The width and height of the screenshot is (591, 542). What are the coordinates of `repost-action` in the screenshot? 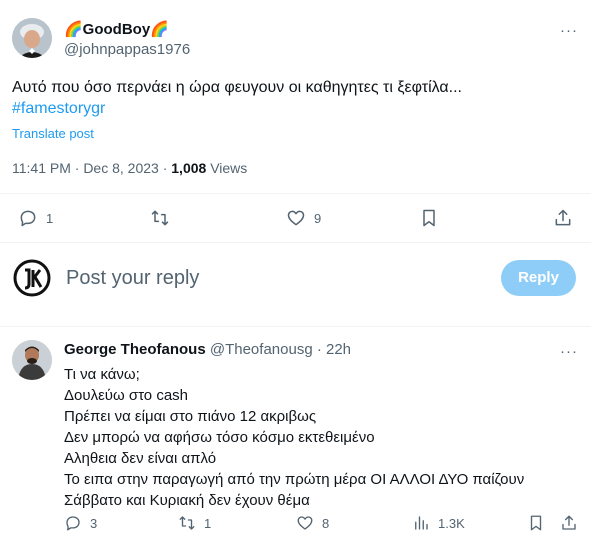 It's located at (164, 218).